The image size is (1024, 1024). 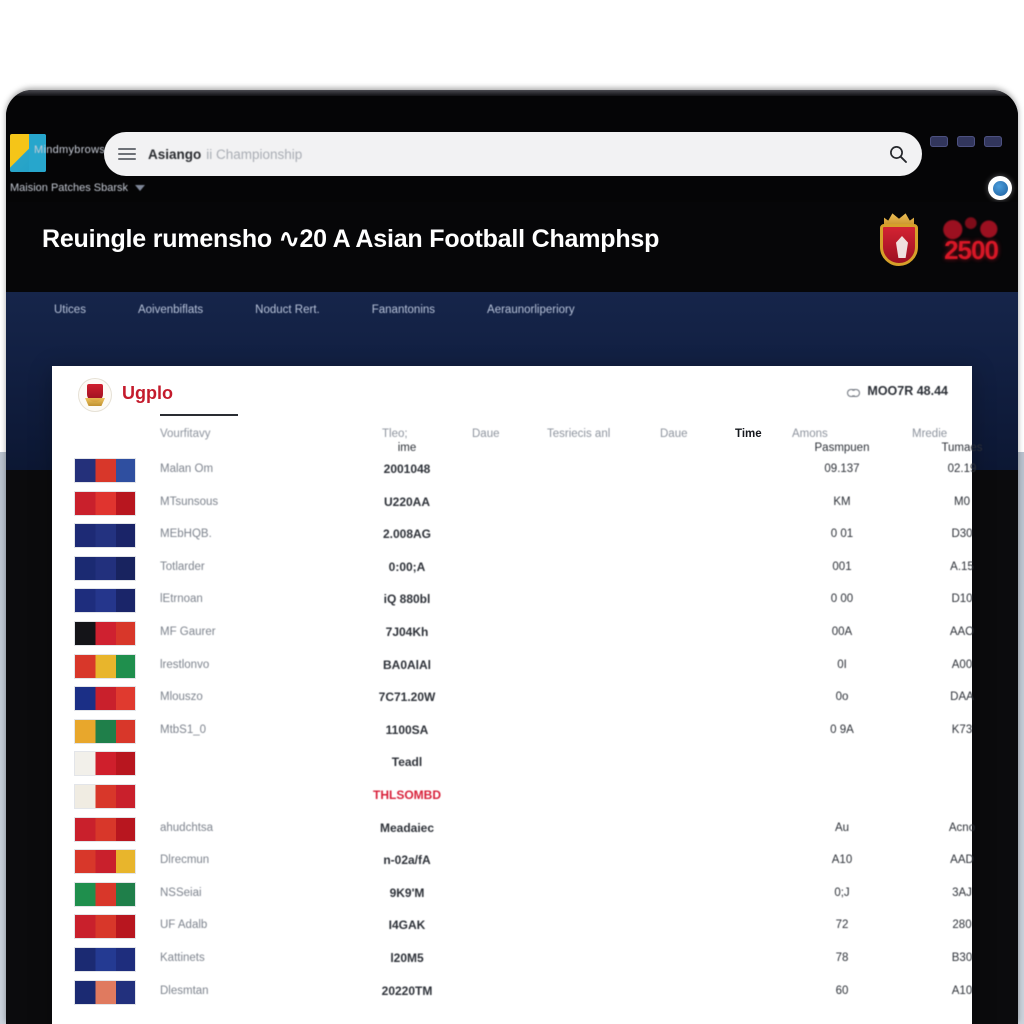 I want to click on cell-time: Meadaiec, so click(x=407, y=827).